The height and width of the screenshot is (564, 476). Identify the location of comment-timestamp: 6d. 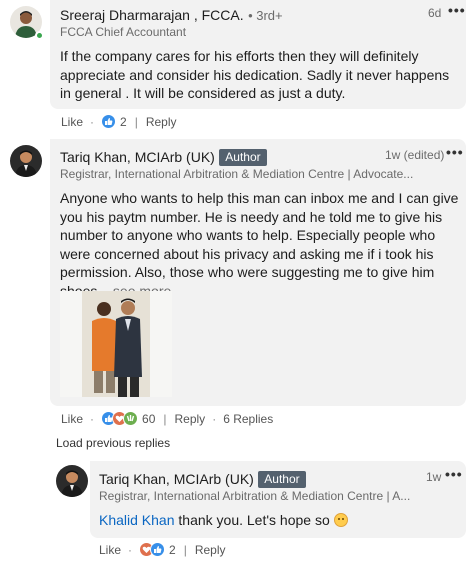
(435, 13).